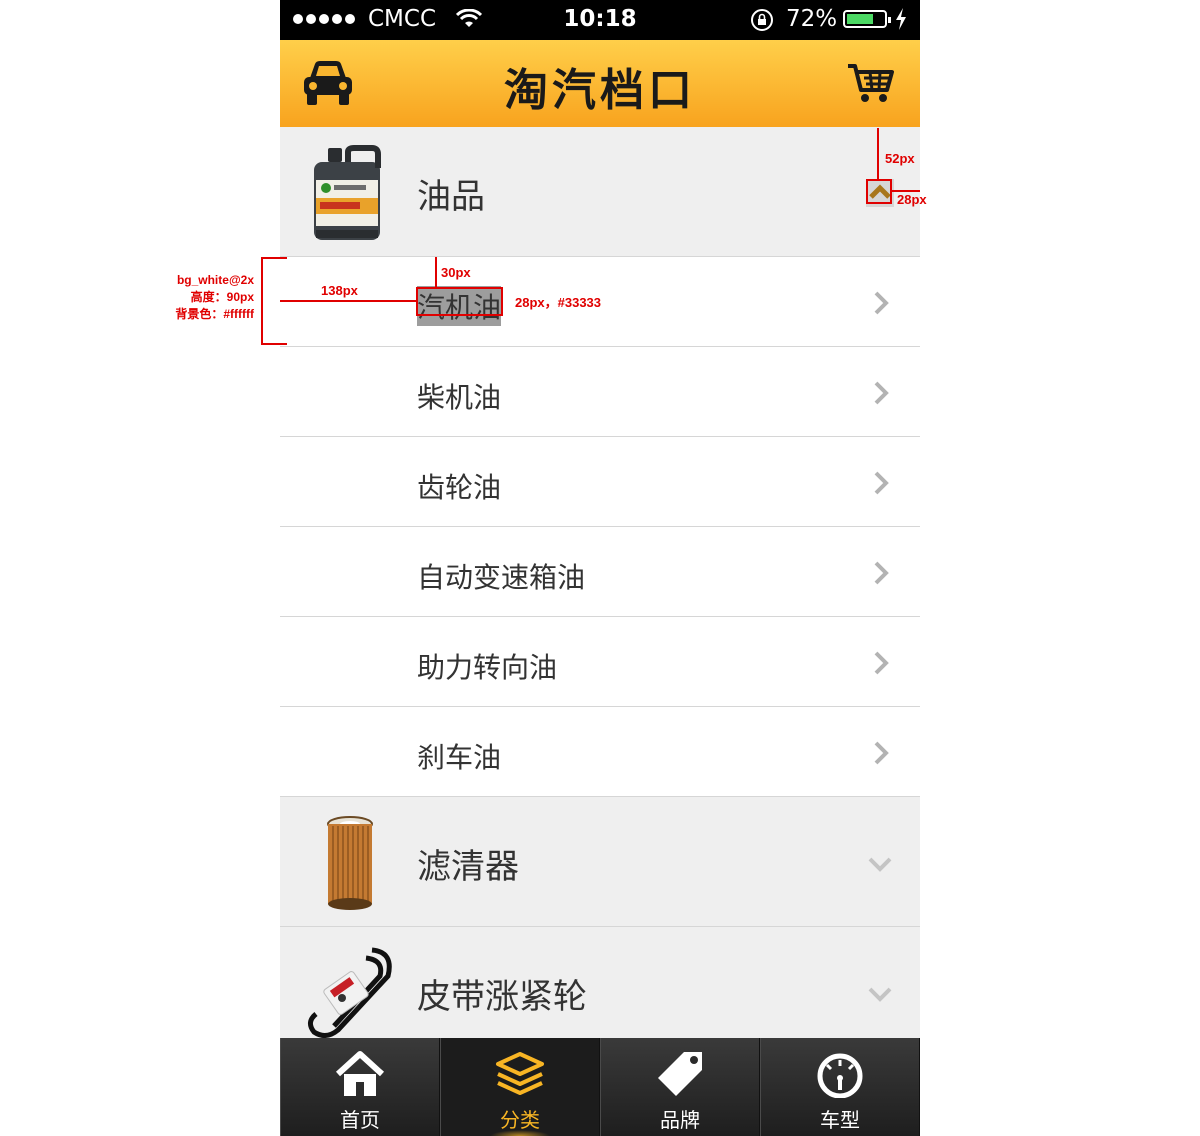 This screenshot has width=1200, height=1136. I want to click on bracket-top, so click(274, 258).